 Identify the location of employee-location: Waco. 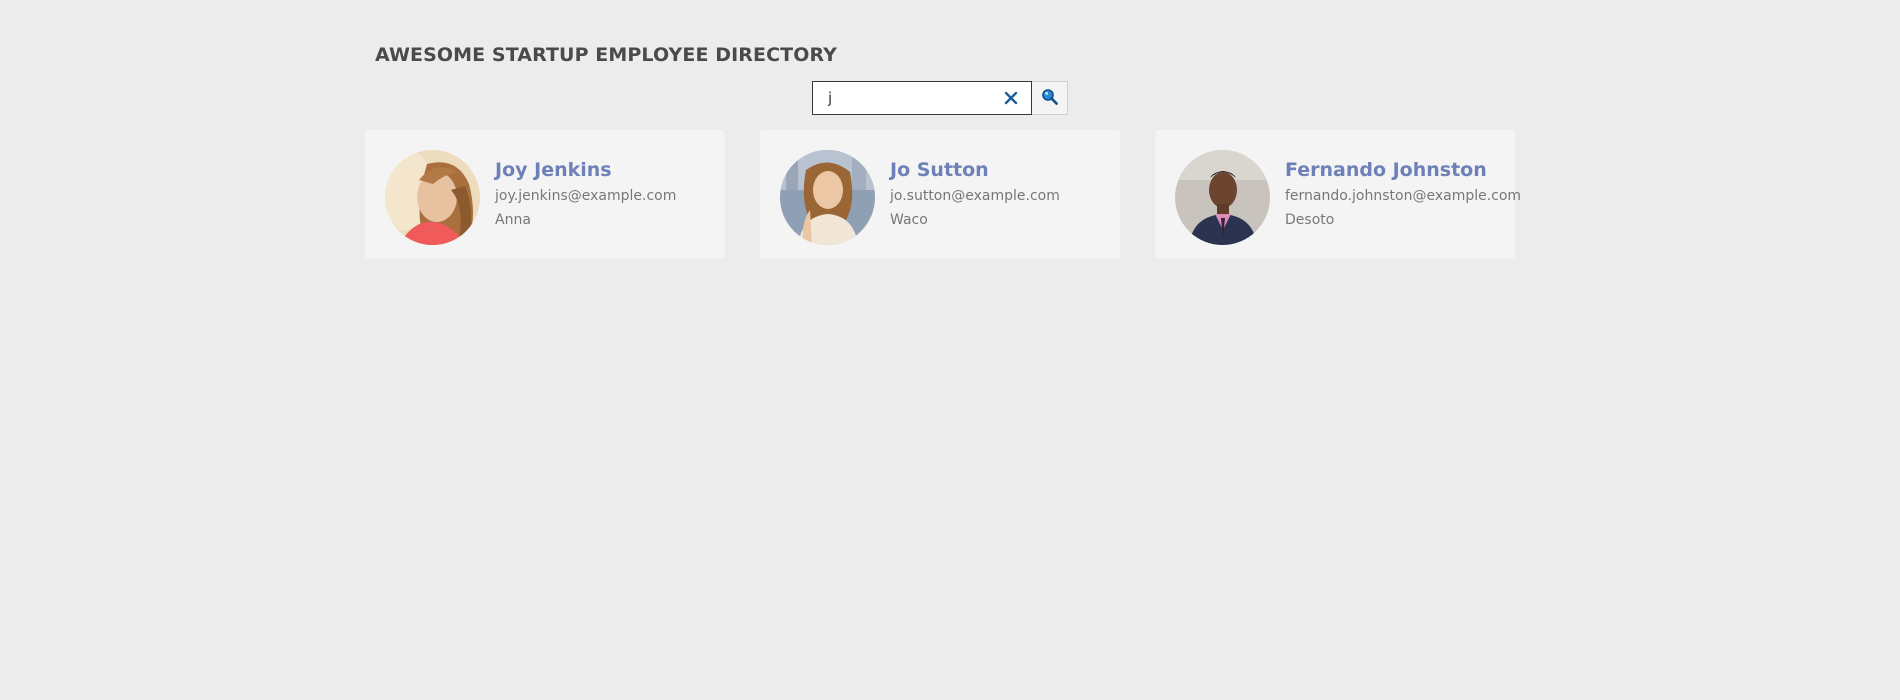
(909, 220).